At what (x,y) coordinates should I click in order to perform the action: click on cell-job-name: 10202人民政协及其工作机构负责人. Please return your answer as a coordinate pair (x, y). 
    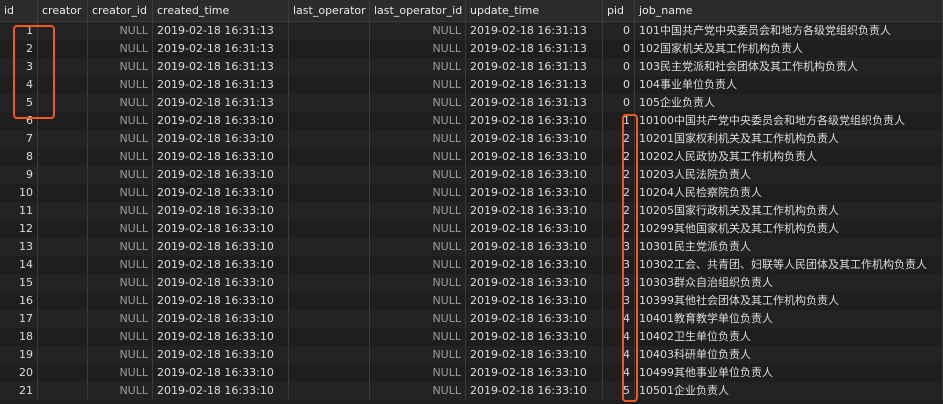
    Looking at the image, I should click on (789, 157).